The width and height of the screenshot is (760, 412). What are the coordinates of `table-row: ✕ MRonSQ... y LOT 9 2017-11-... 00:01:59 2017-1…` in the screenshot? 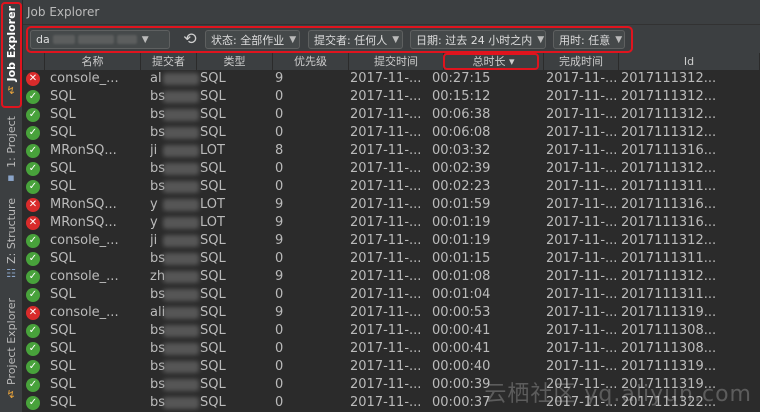 It's located at (391, 205).